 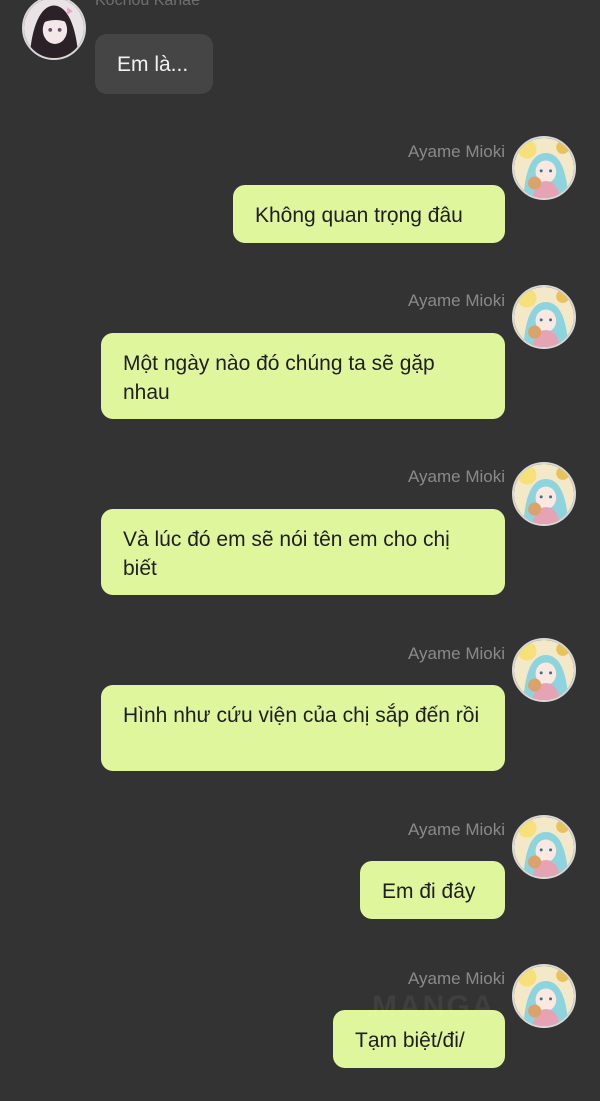 What do you see at coordinates (359, 215) in the screenshot?
I see `message-text: Không quan trọng đâu` at bounding box center [359, 215].